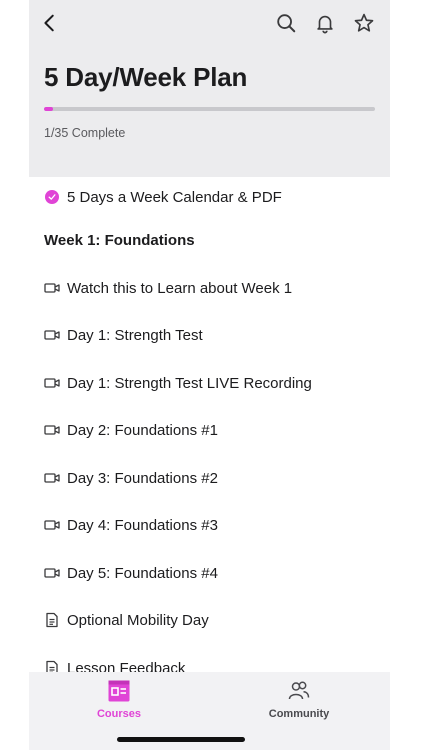 The width and height of the screenshot is (422, 750). I want to click on progress-bar-fill, so click(49, 109).